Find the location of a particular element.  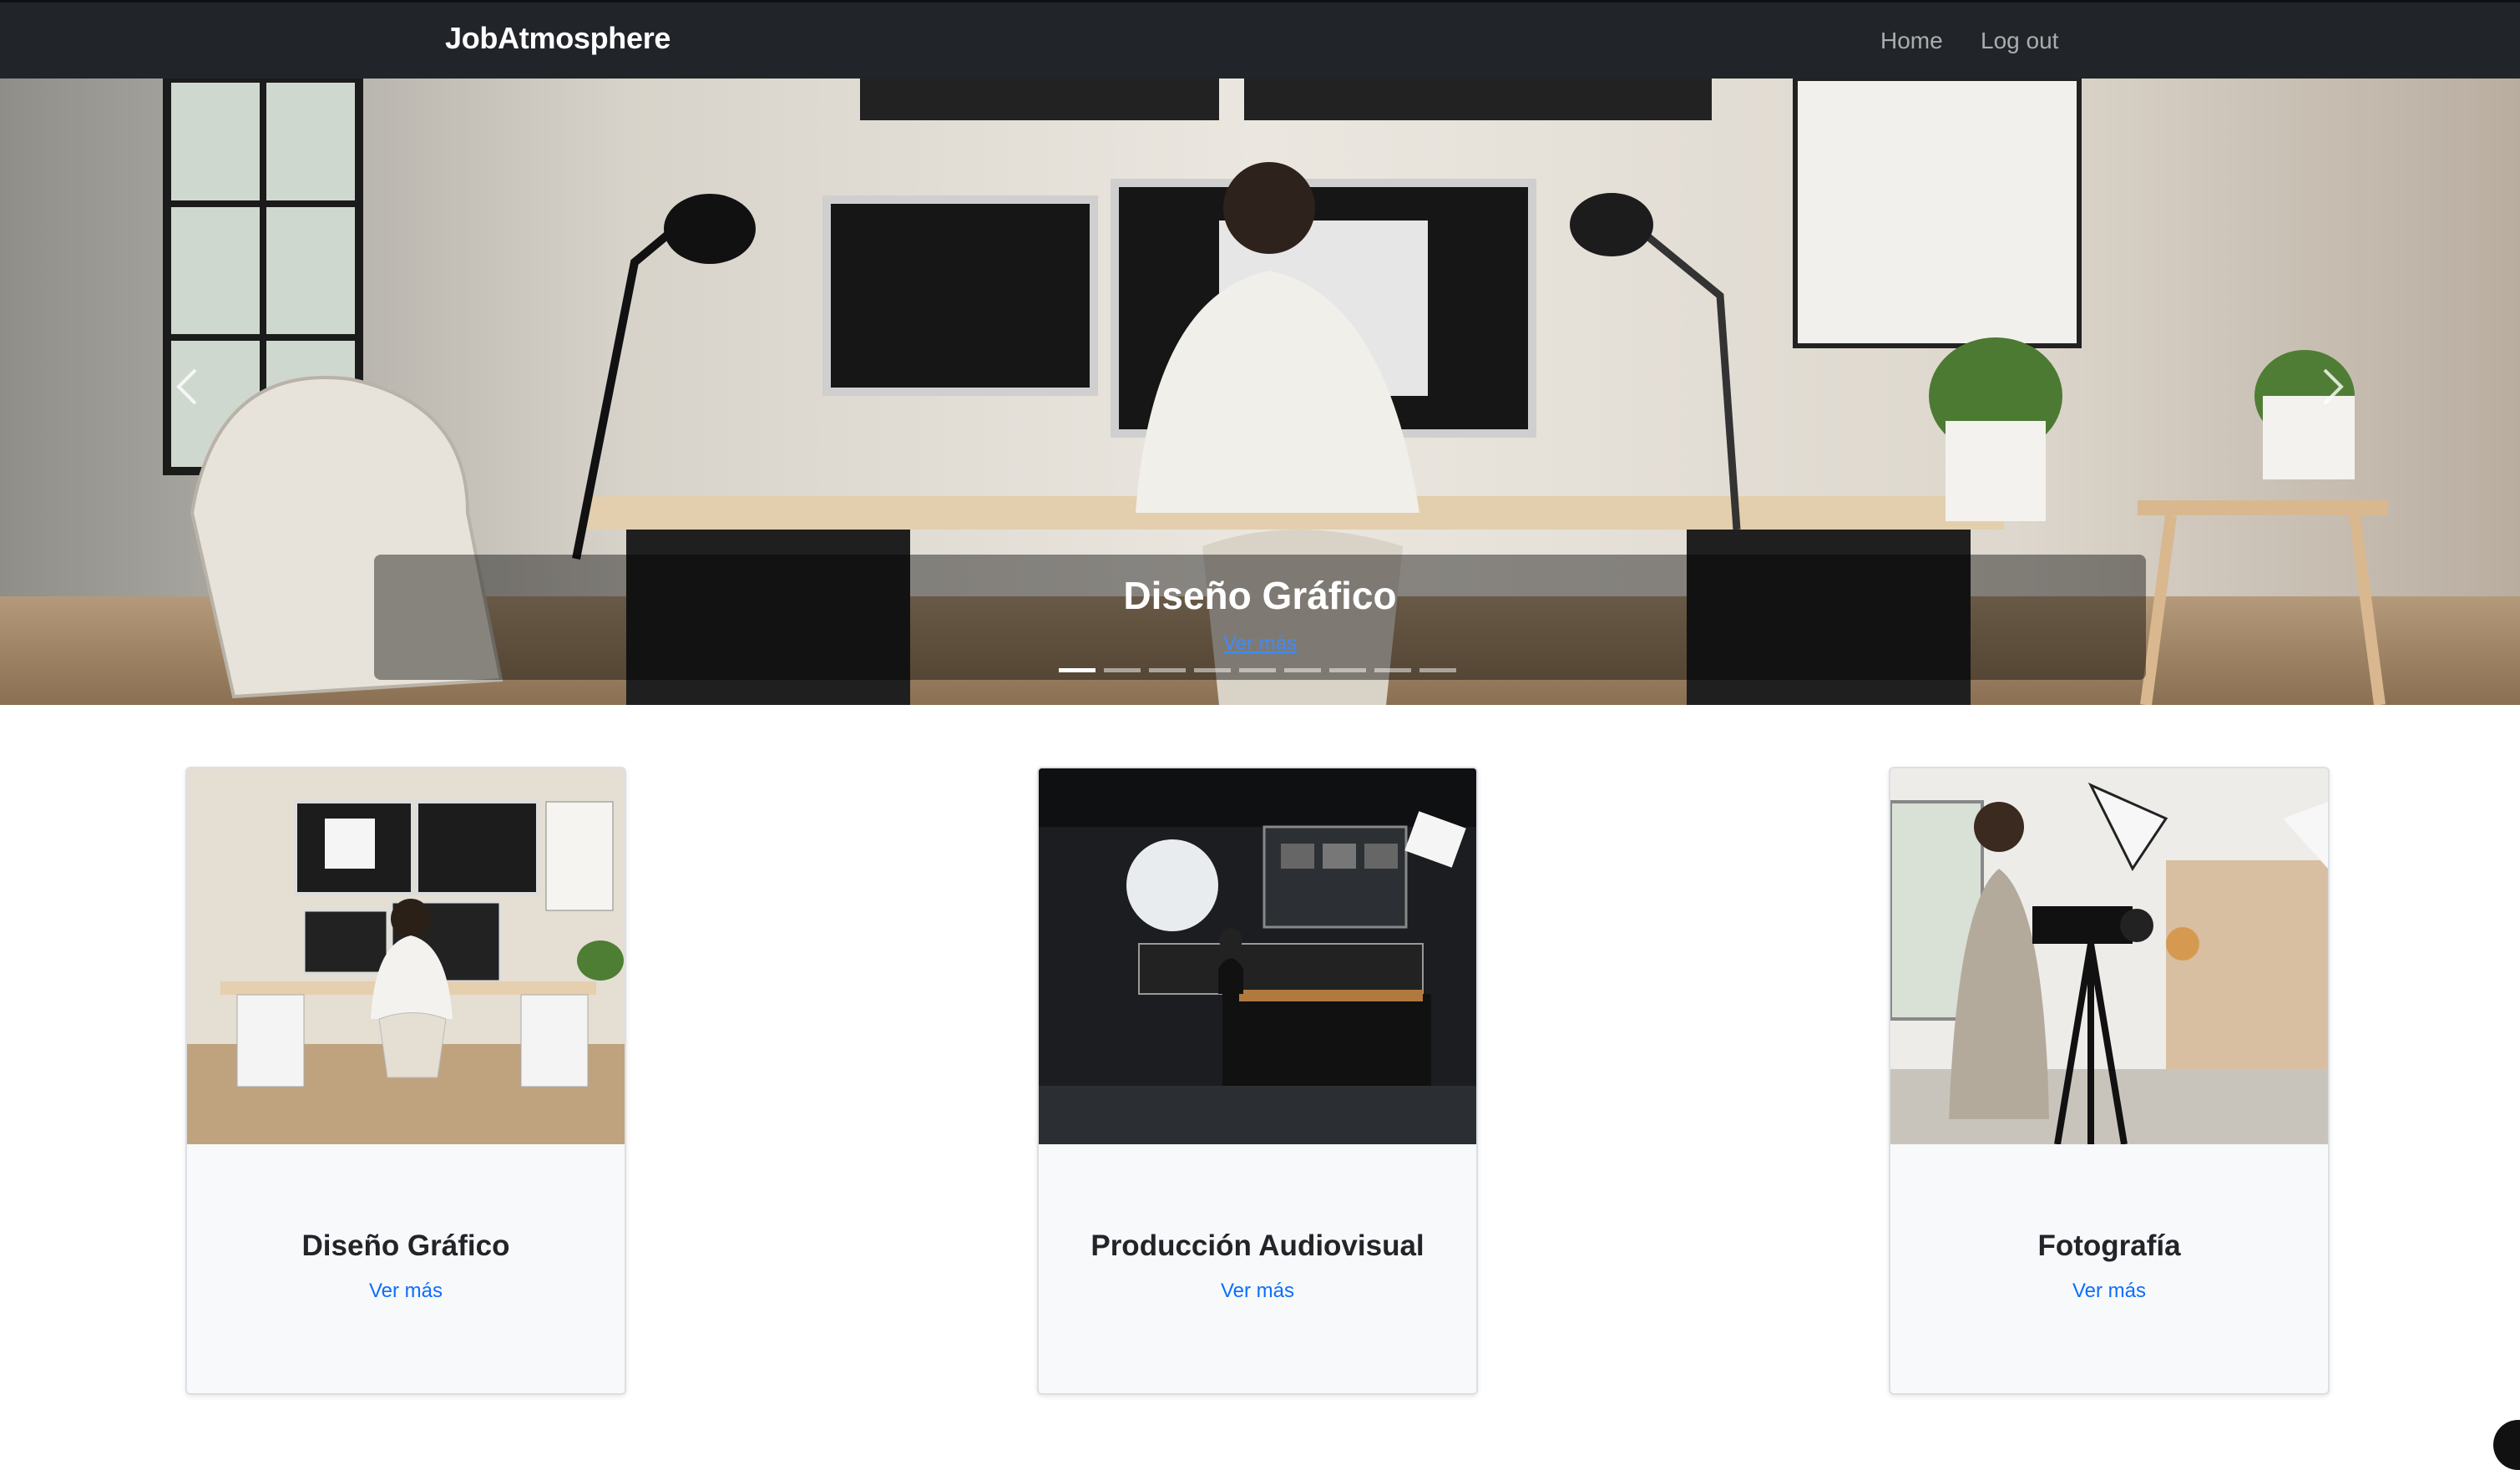

carousel-indicators is located at coordinates (1259, 670).